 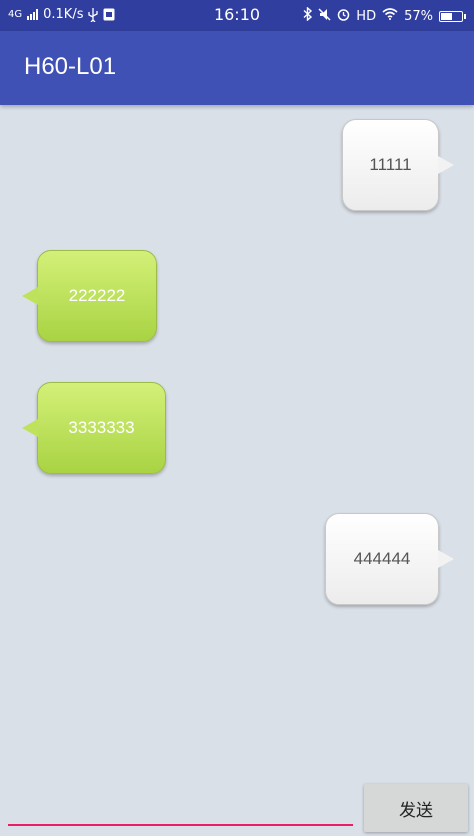 What do you see at coordinates (390, 164) in the screenshot?
I see `message-text: 11111` at bounding box center [390, 164].